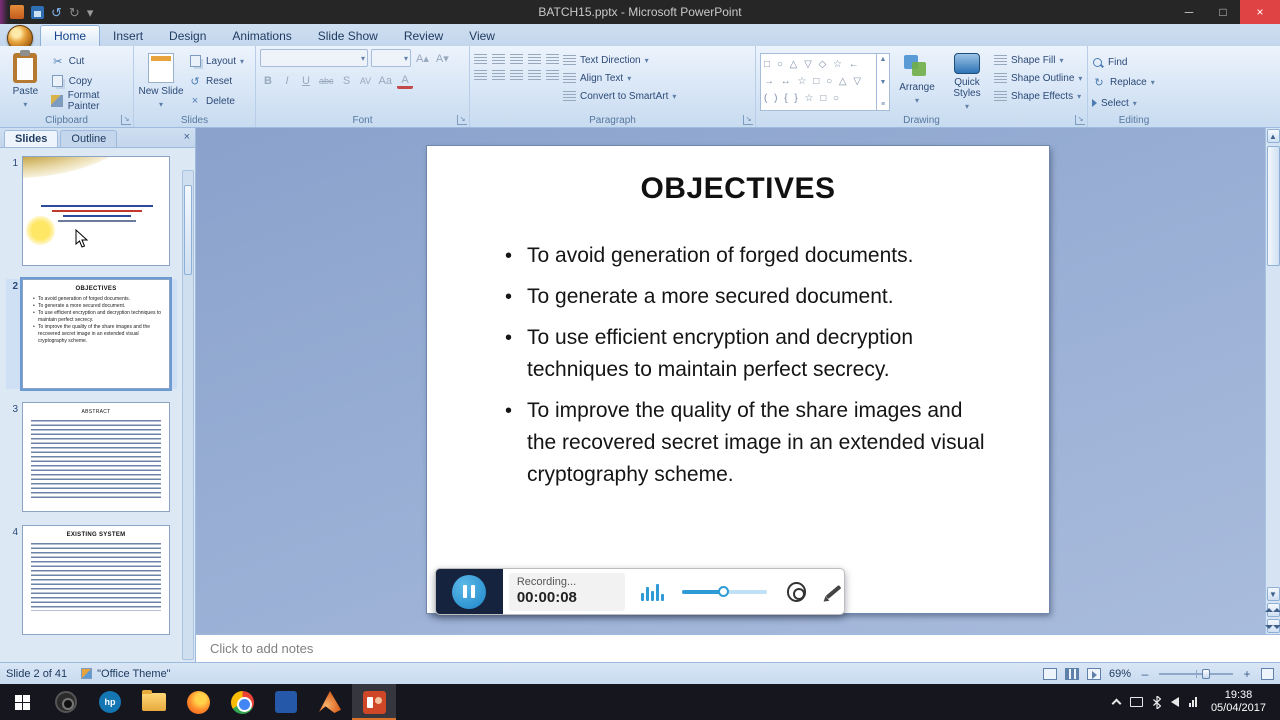  What do you see at coordinates (738, 189) in the screenshot?
I see `slide-title: OBJECTIVES` at bounding box center [738, 189].